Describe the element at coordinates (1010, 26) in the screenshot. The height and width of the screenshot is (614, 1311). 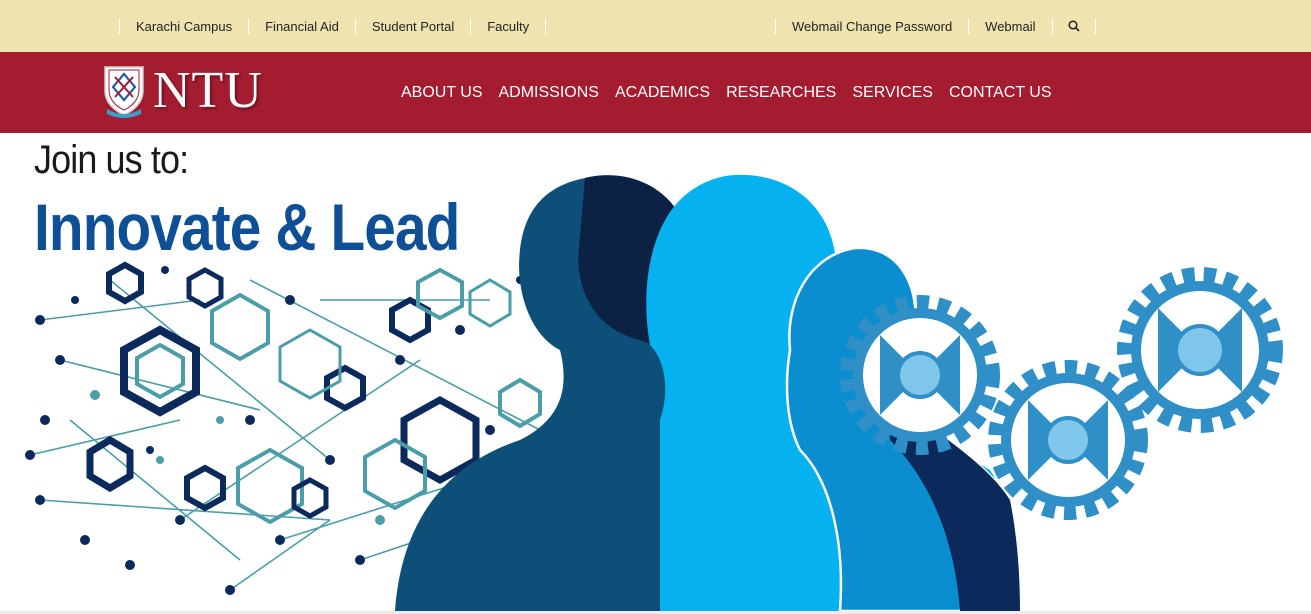
I see `link-webmail: Webmail` at that location.